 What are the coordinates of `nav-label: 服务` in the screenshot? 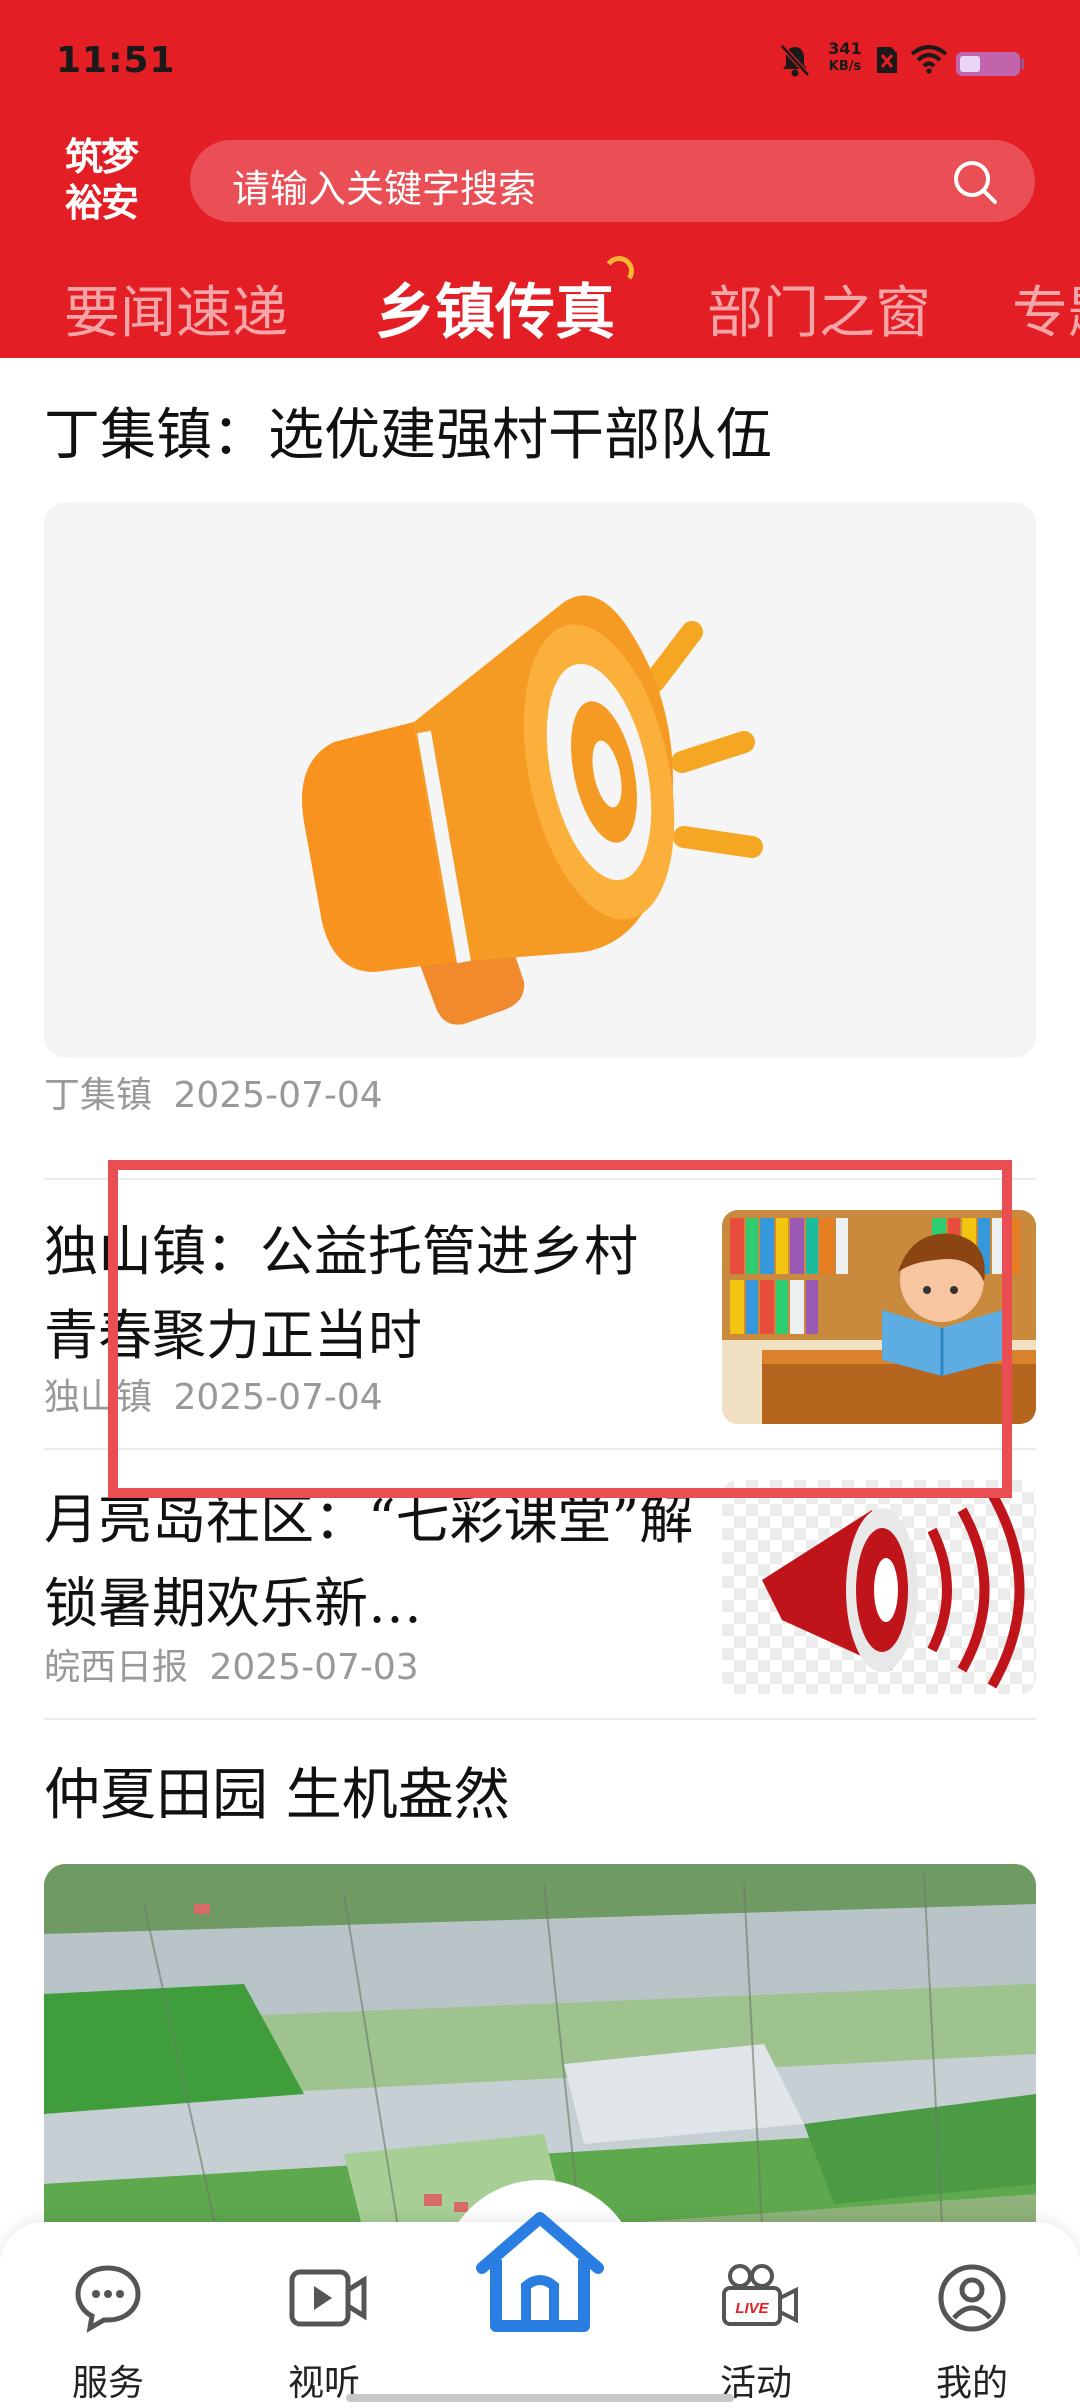 It's located at (107, 2383).